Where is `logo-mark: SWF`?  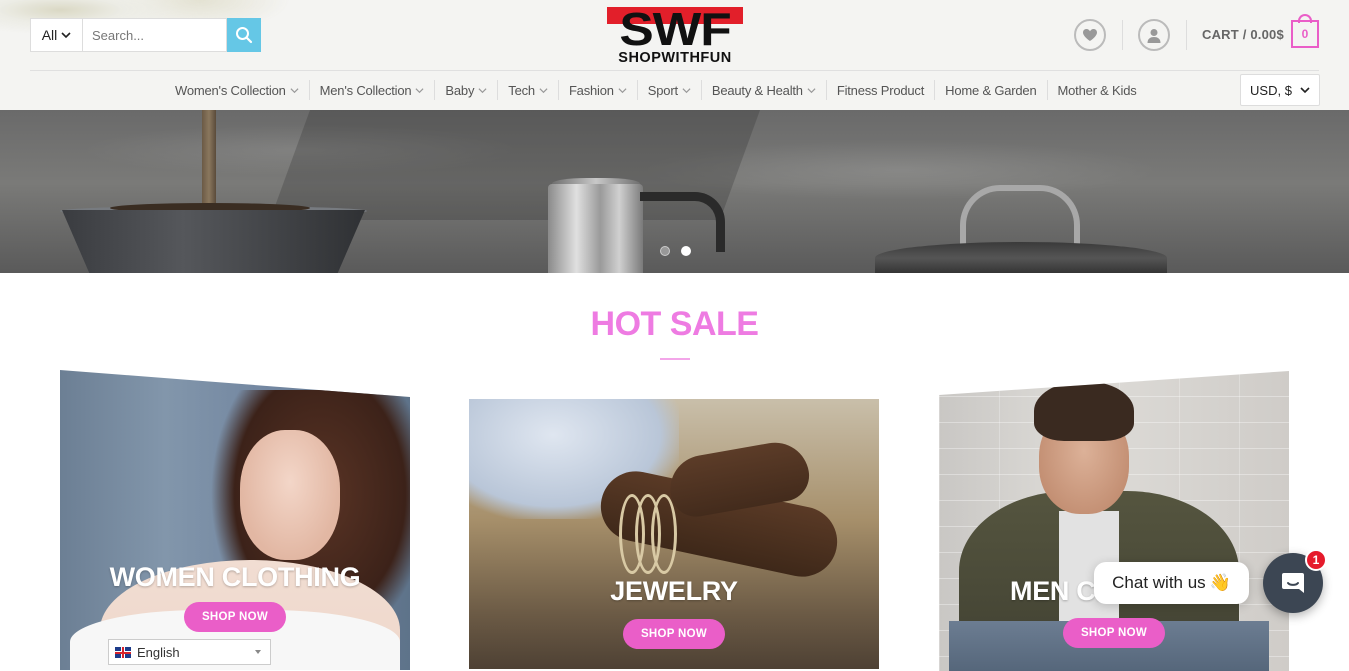
logo-mark: SWF is located at coordinates (675, 29).